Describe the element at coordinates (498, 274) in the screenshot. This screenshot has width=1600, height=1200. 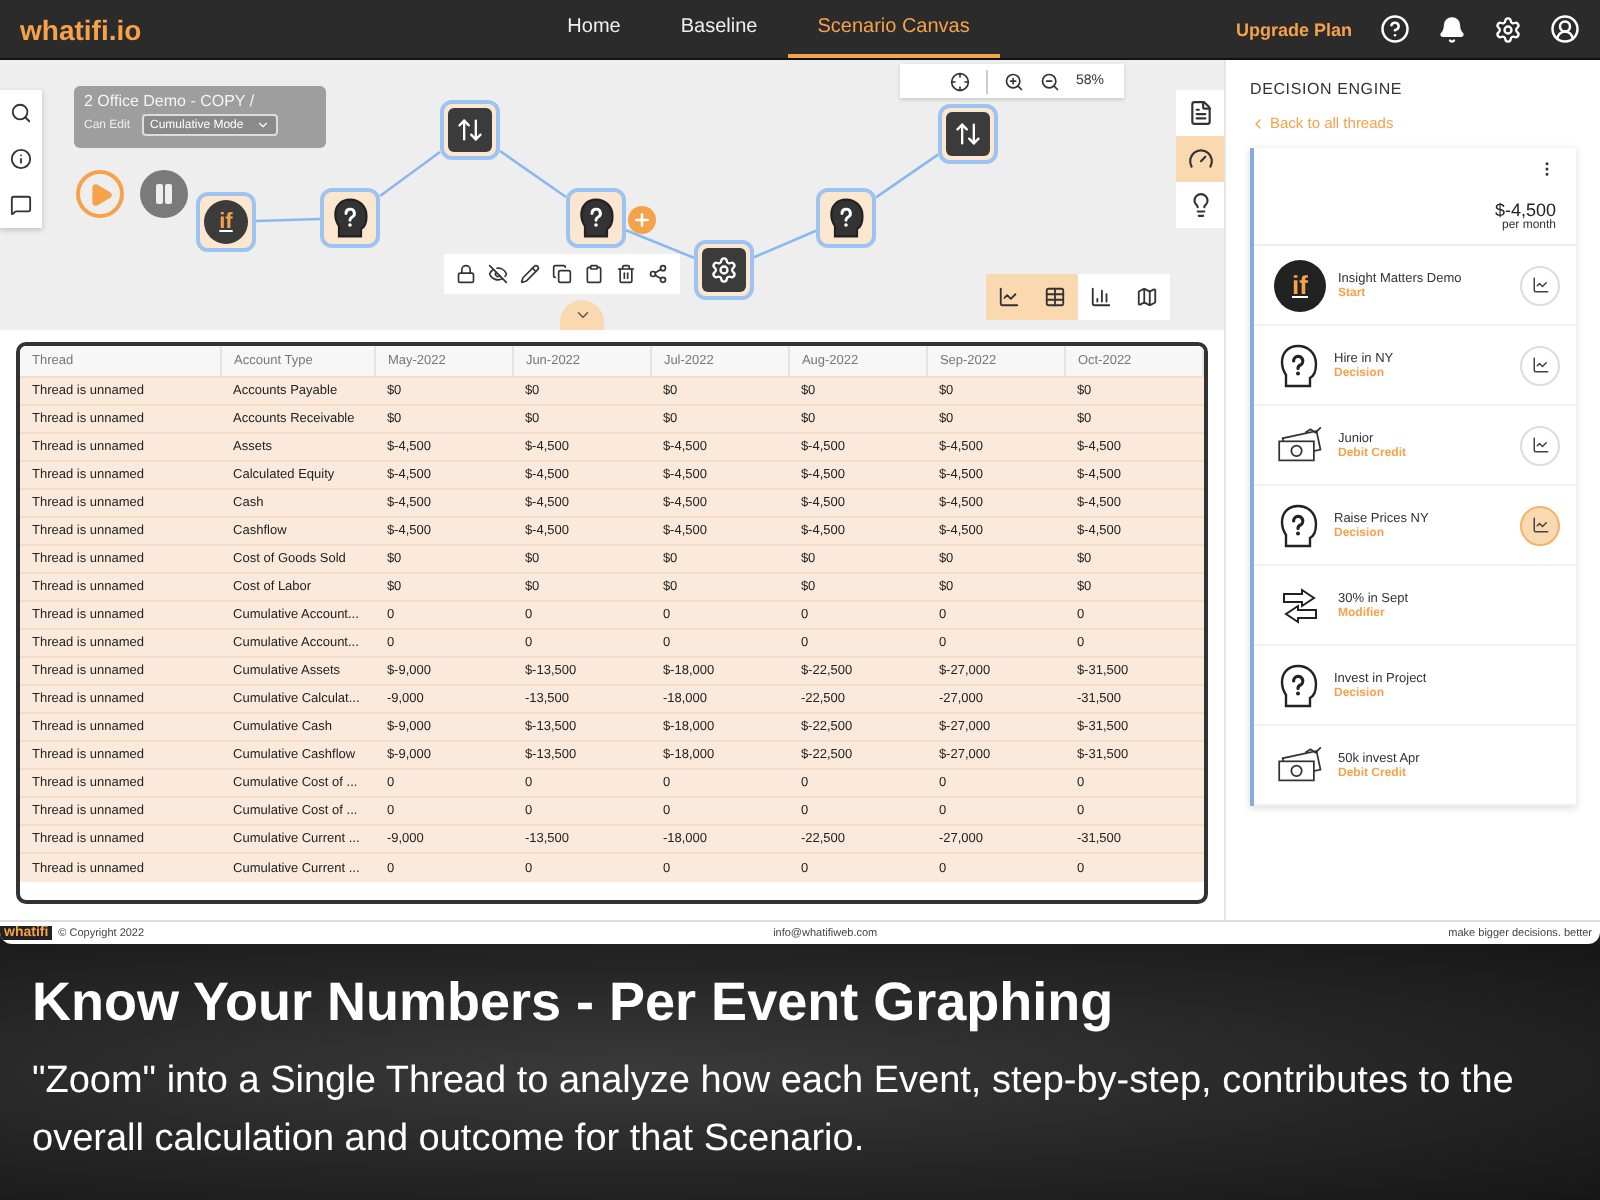
I see `hide-icon` at that location.